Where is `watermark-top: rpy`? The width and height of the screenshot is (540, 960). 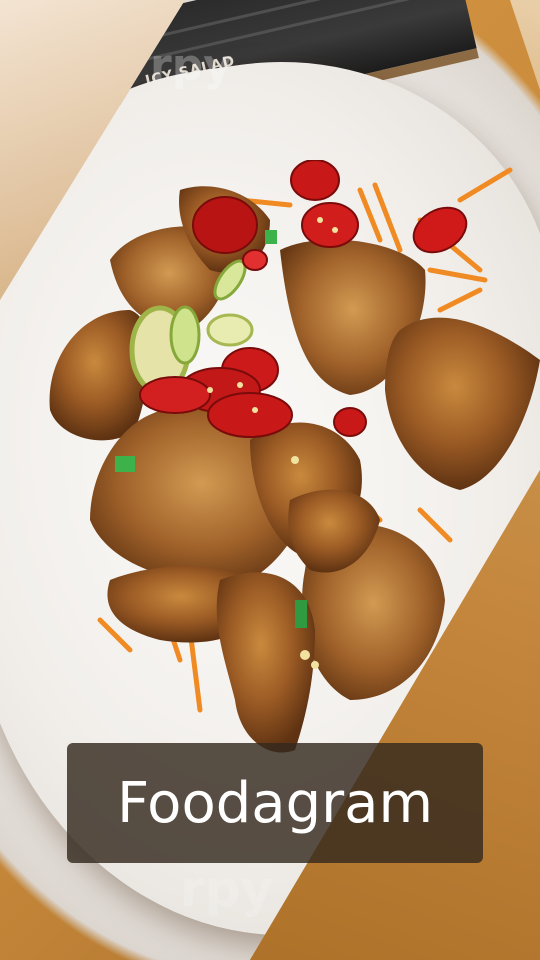
watermark-top: rpy is located at coordinates (191, 65).